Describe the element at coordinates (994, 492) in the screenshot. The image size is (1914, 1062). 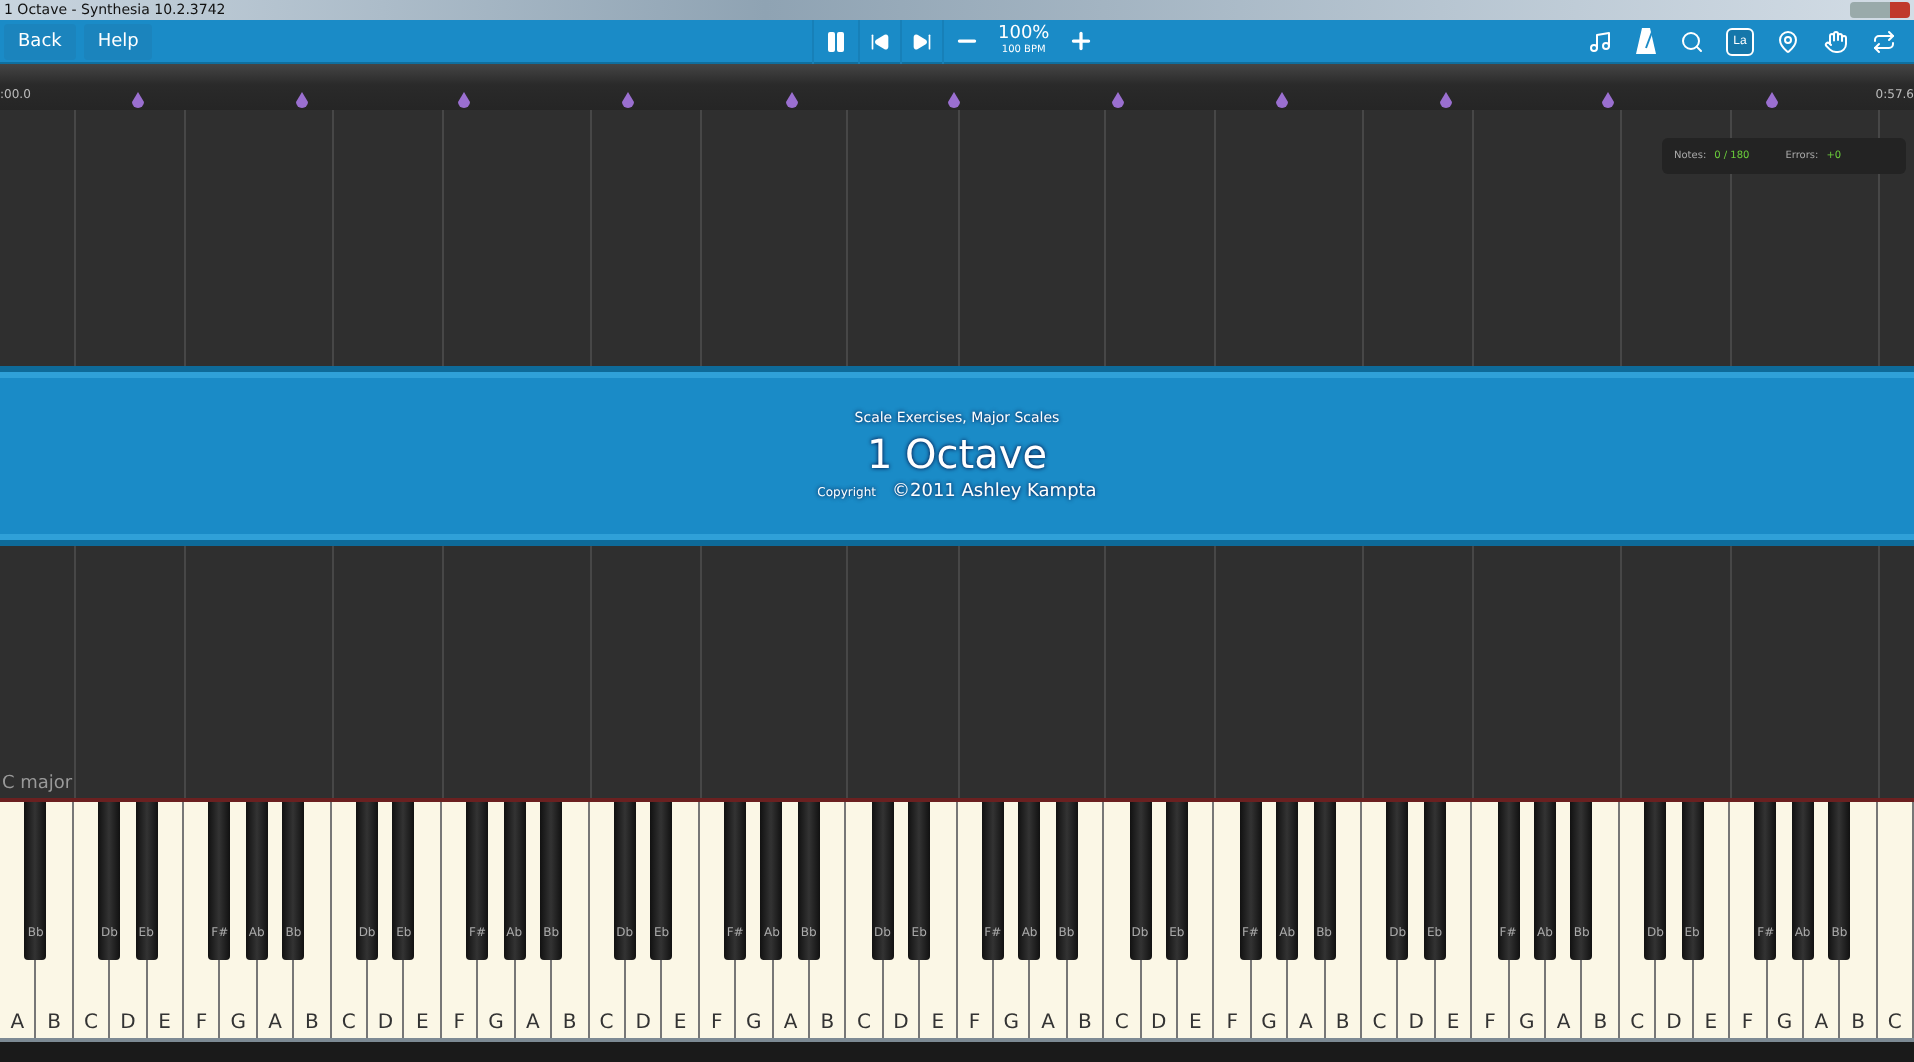
I see `copyright-text: ©2011 Ashley Kampta` at that location.